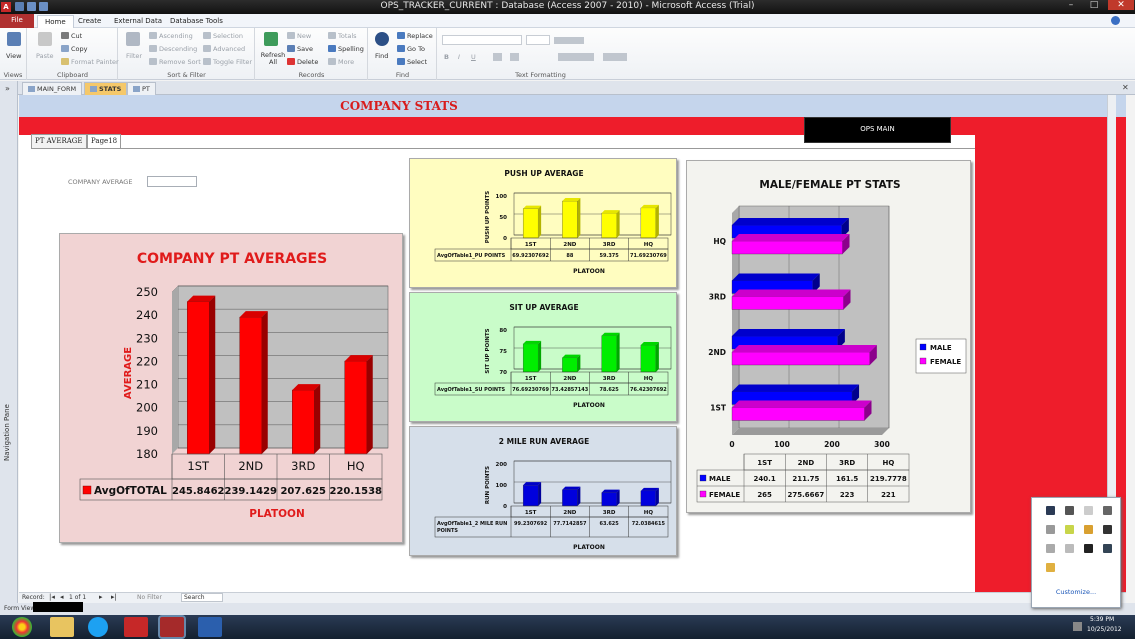 Image resolution: width=1135 pixels, height=639 pixels. I want to click on bold-button: B, so click(446, 57).